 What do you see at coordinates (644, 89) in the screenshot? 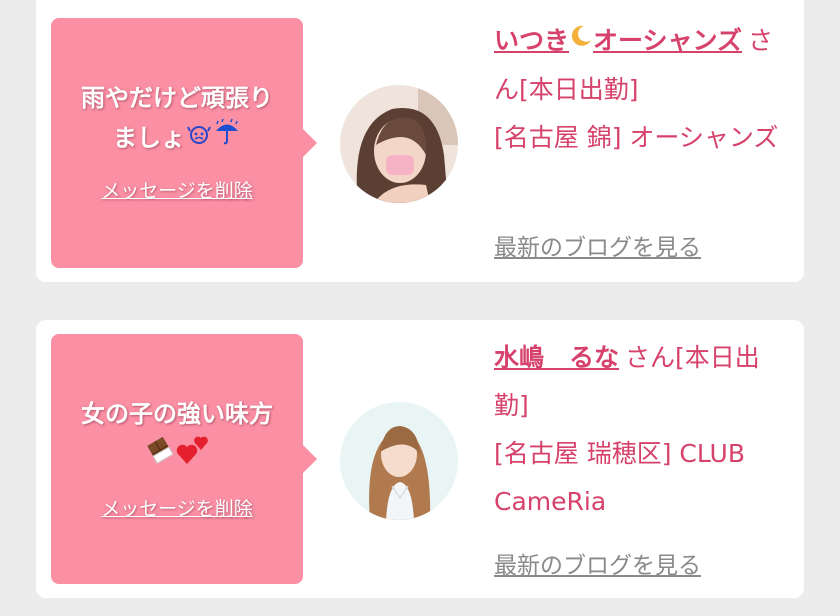
I see `cast-info: いつき オーシャンズ さん[本日出勤] [名古屋 錦] オーシャンズ` at bounding box center [644, 89].